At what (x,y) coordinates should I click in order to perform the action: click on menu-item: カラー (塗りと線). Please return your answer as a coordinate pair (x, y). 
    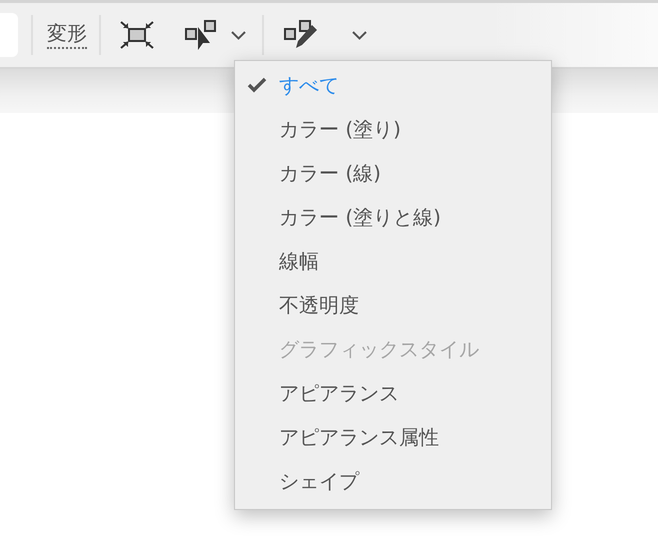
    Looking at the image, I should click on (393, 217).